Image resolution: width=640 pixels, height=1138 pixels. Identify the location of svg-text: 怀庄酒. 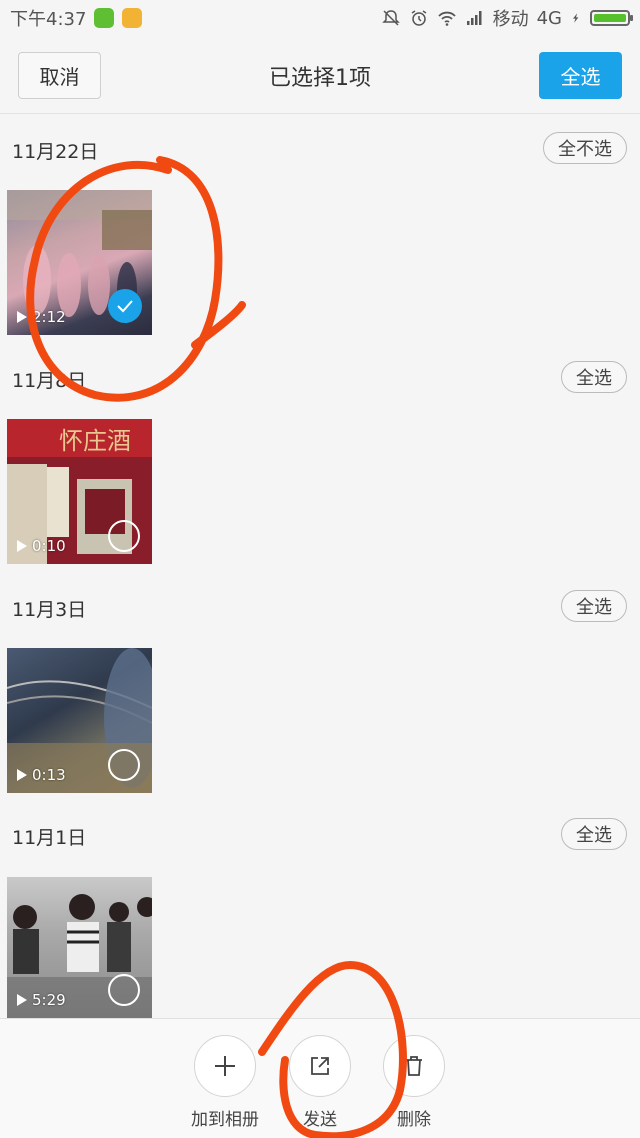
(95, 441).